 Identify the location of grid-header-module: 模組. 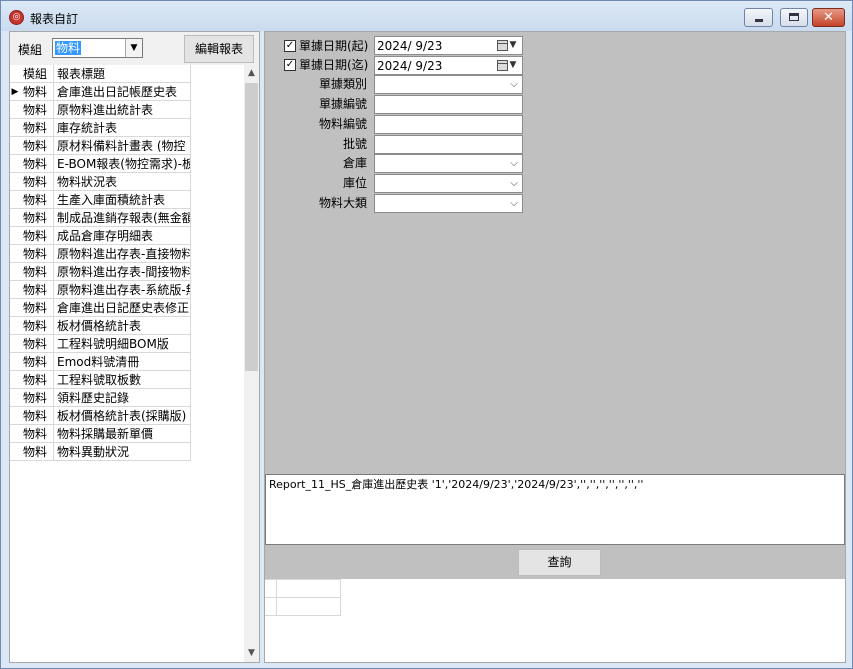
(37, 74).